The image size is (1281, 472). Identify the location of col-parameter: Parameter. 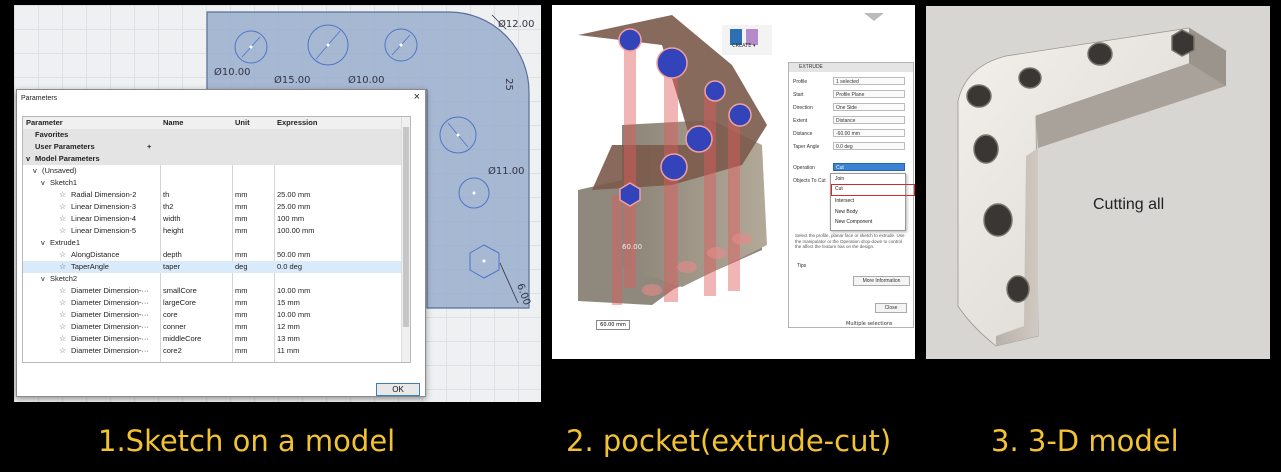
(44, 123).